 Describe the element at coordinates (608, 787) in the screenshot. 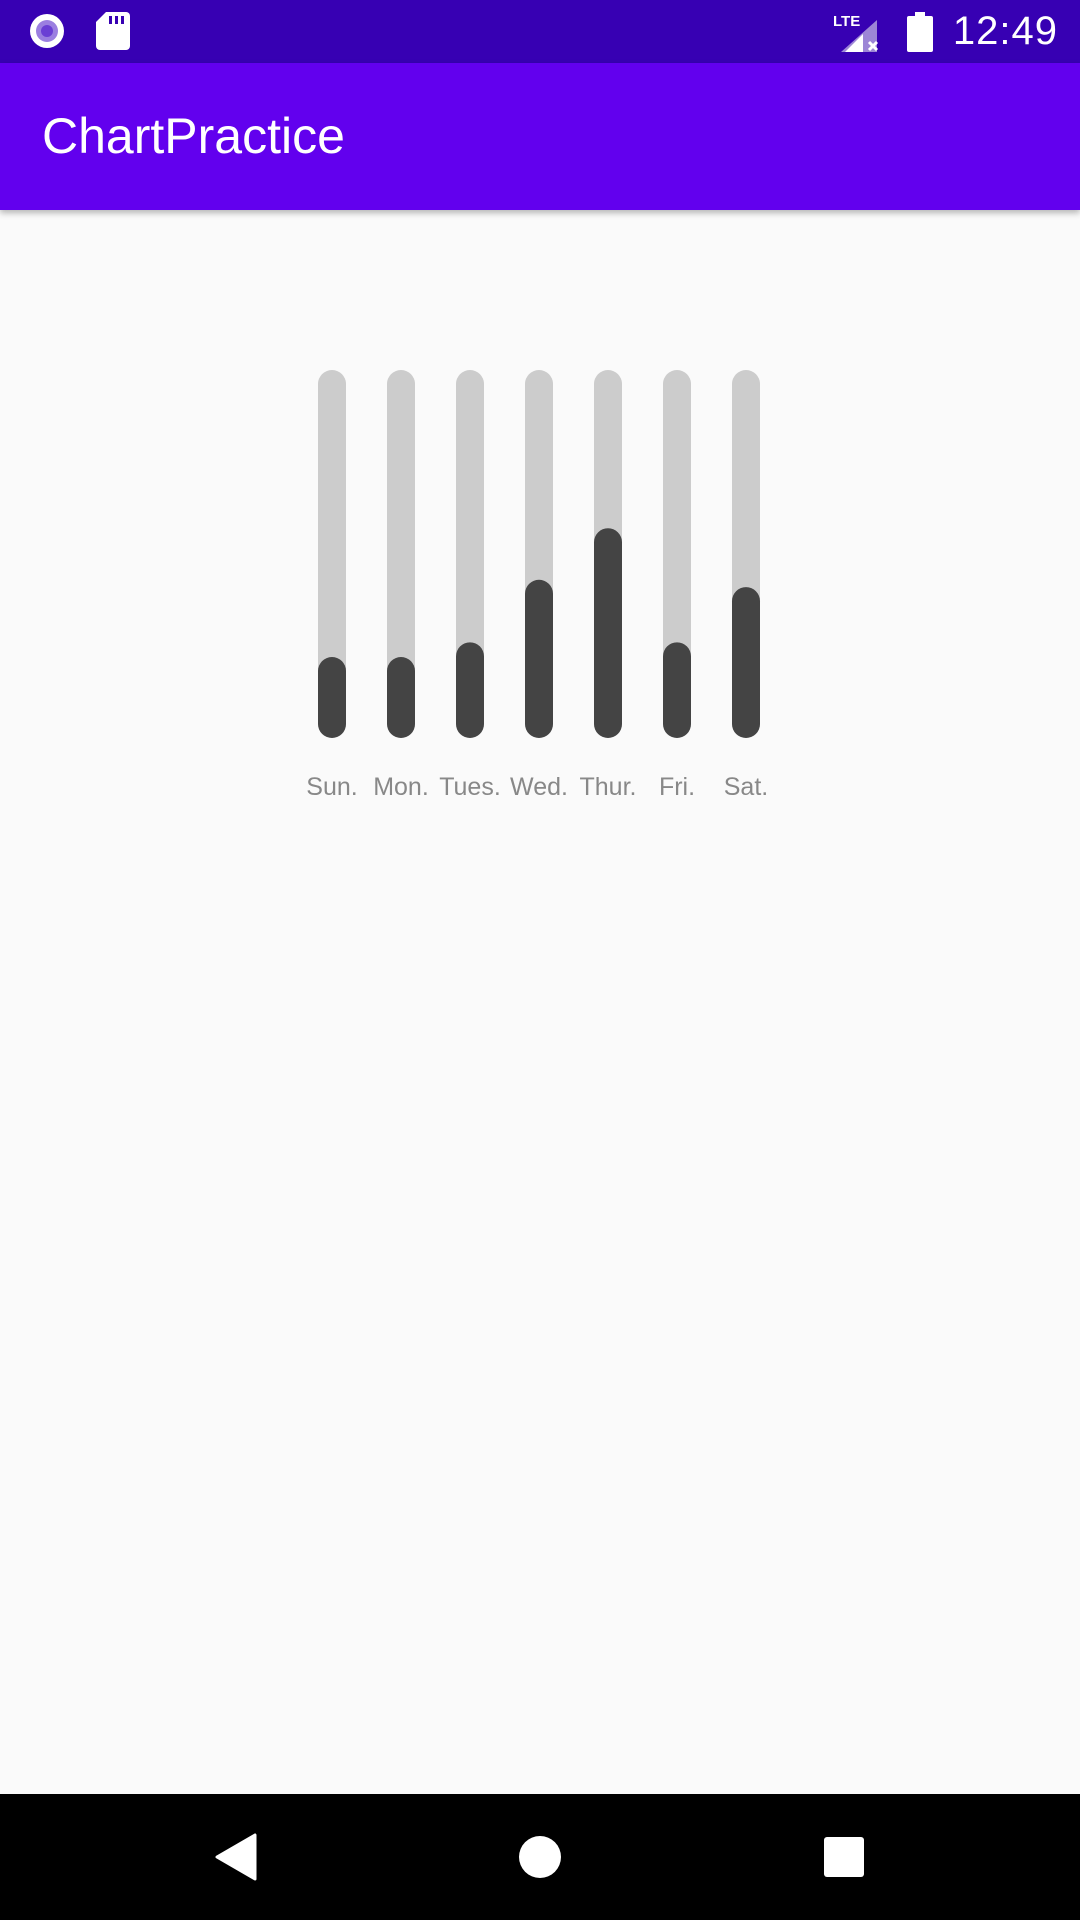

I see `x-tick-label: Thur.` at that location.